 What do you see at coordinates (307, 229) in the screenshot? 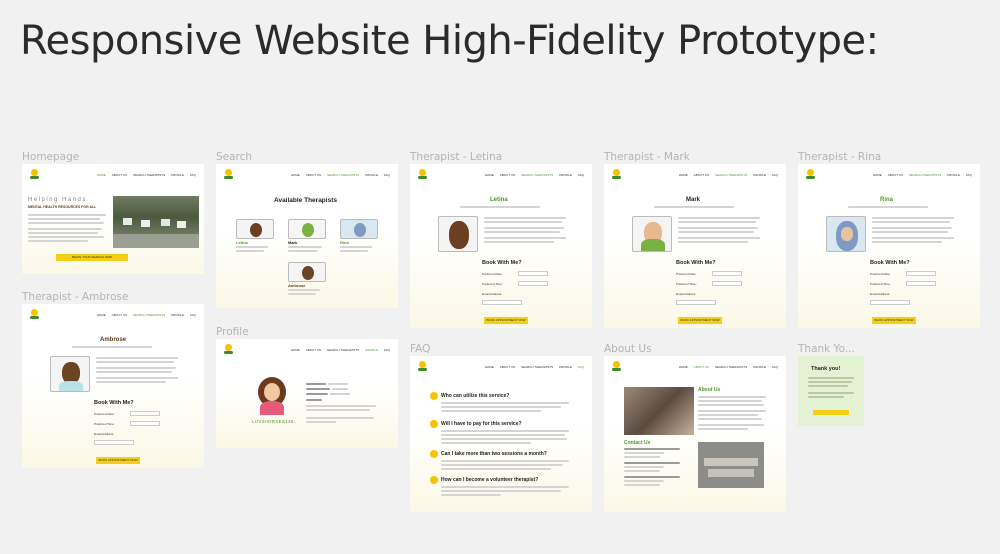
I see `therapist-card-mark` at bounding box center [307, 229].